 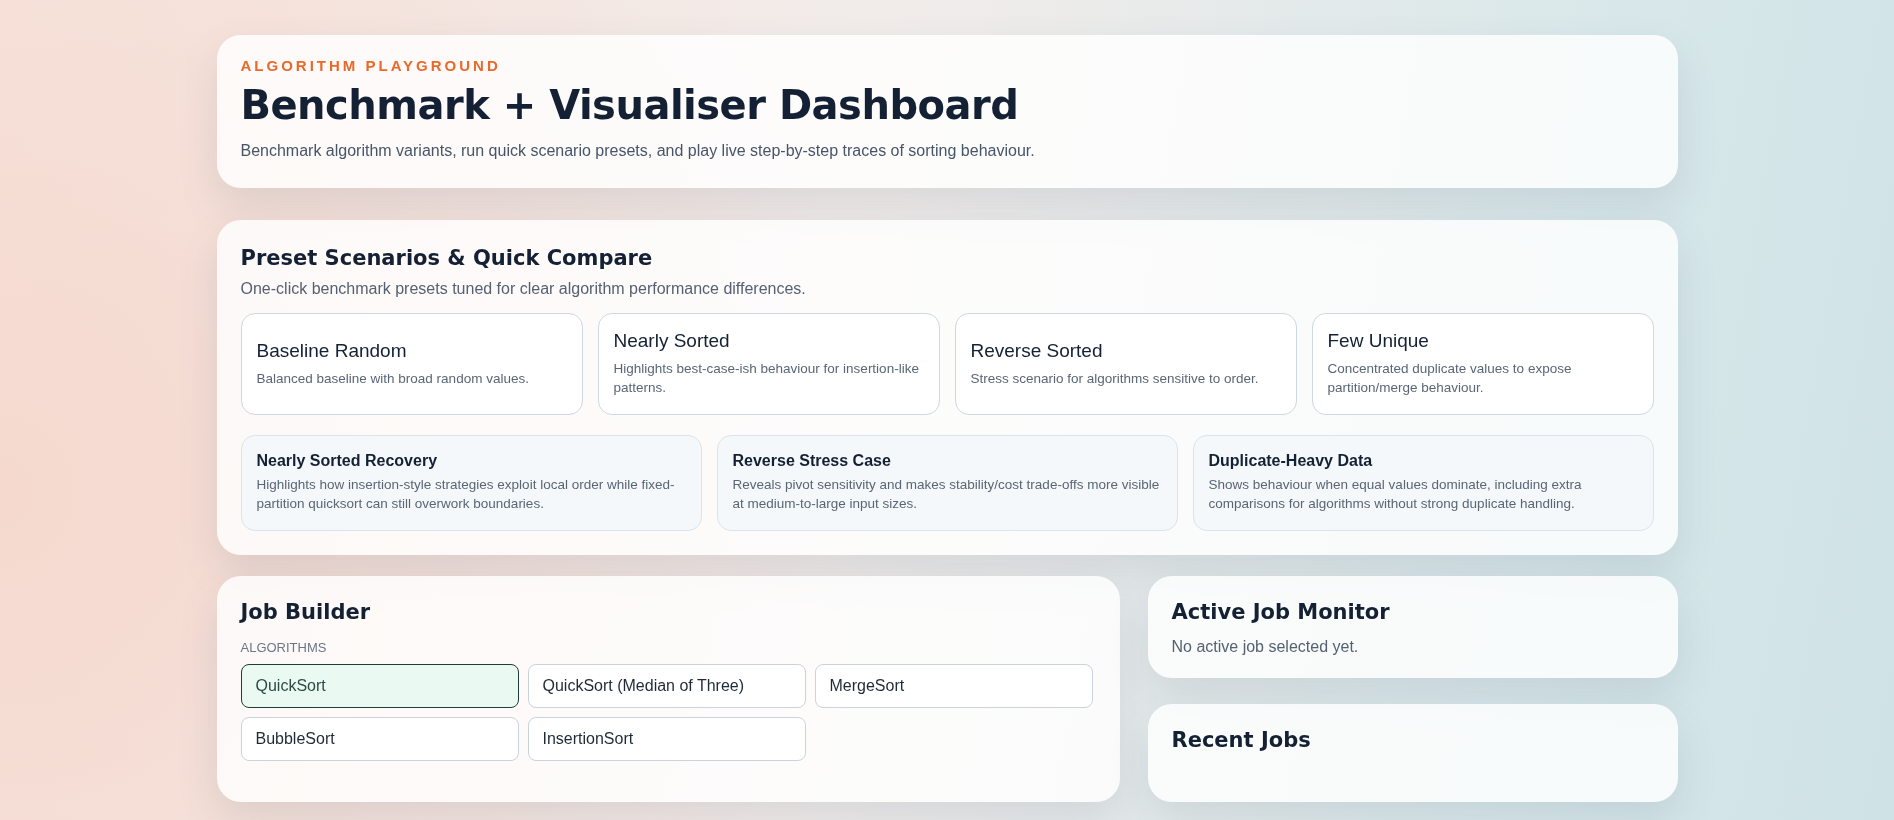 What do you see at coordinates (1115, 378) in the screenshot?
I see `preset-description: Stress scenario for algorithms sensitive to order.` at bounding box center [1115, 378].